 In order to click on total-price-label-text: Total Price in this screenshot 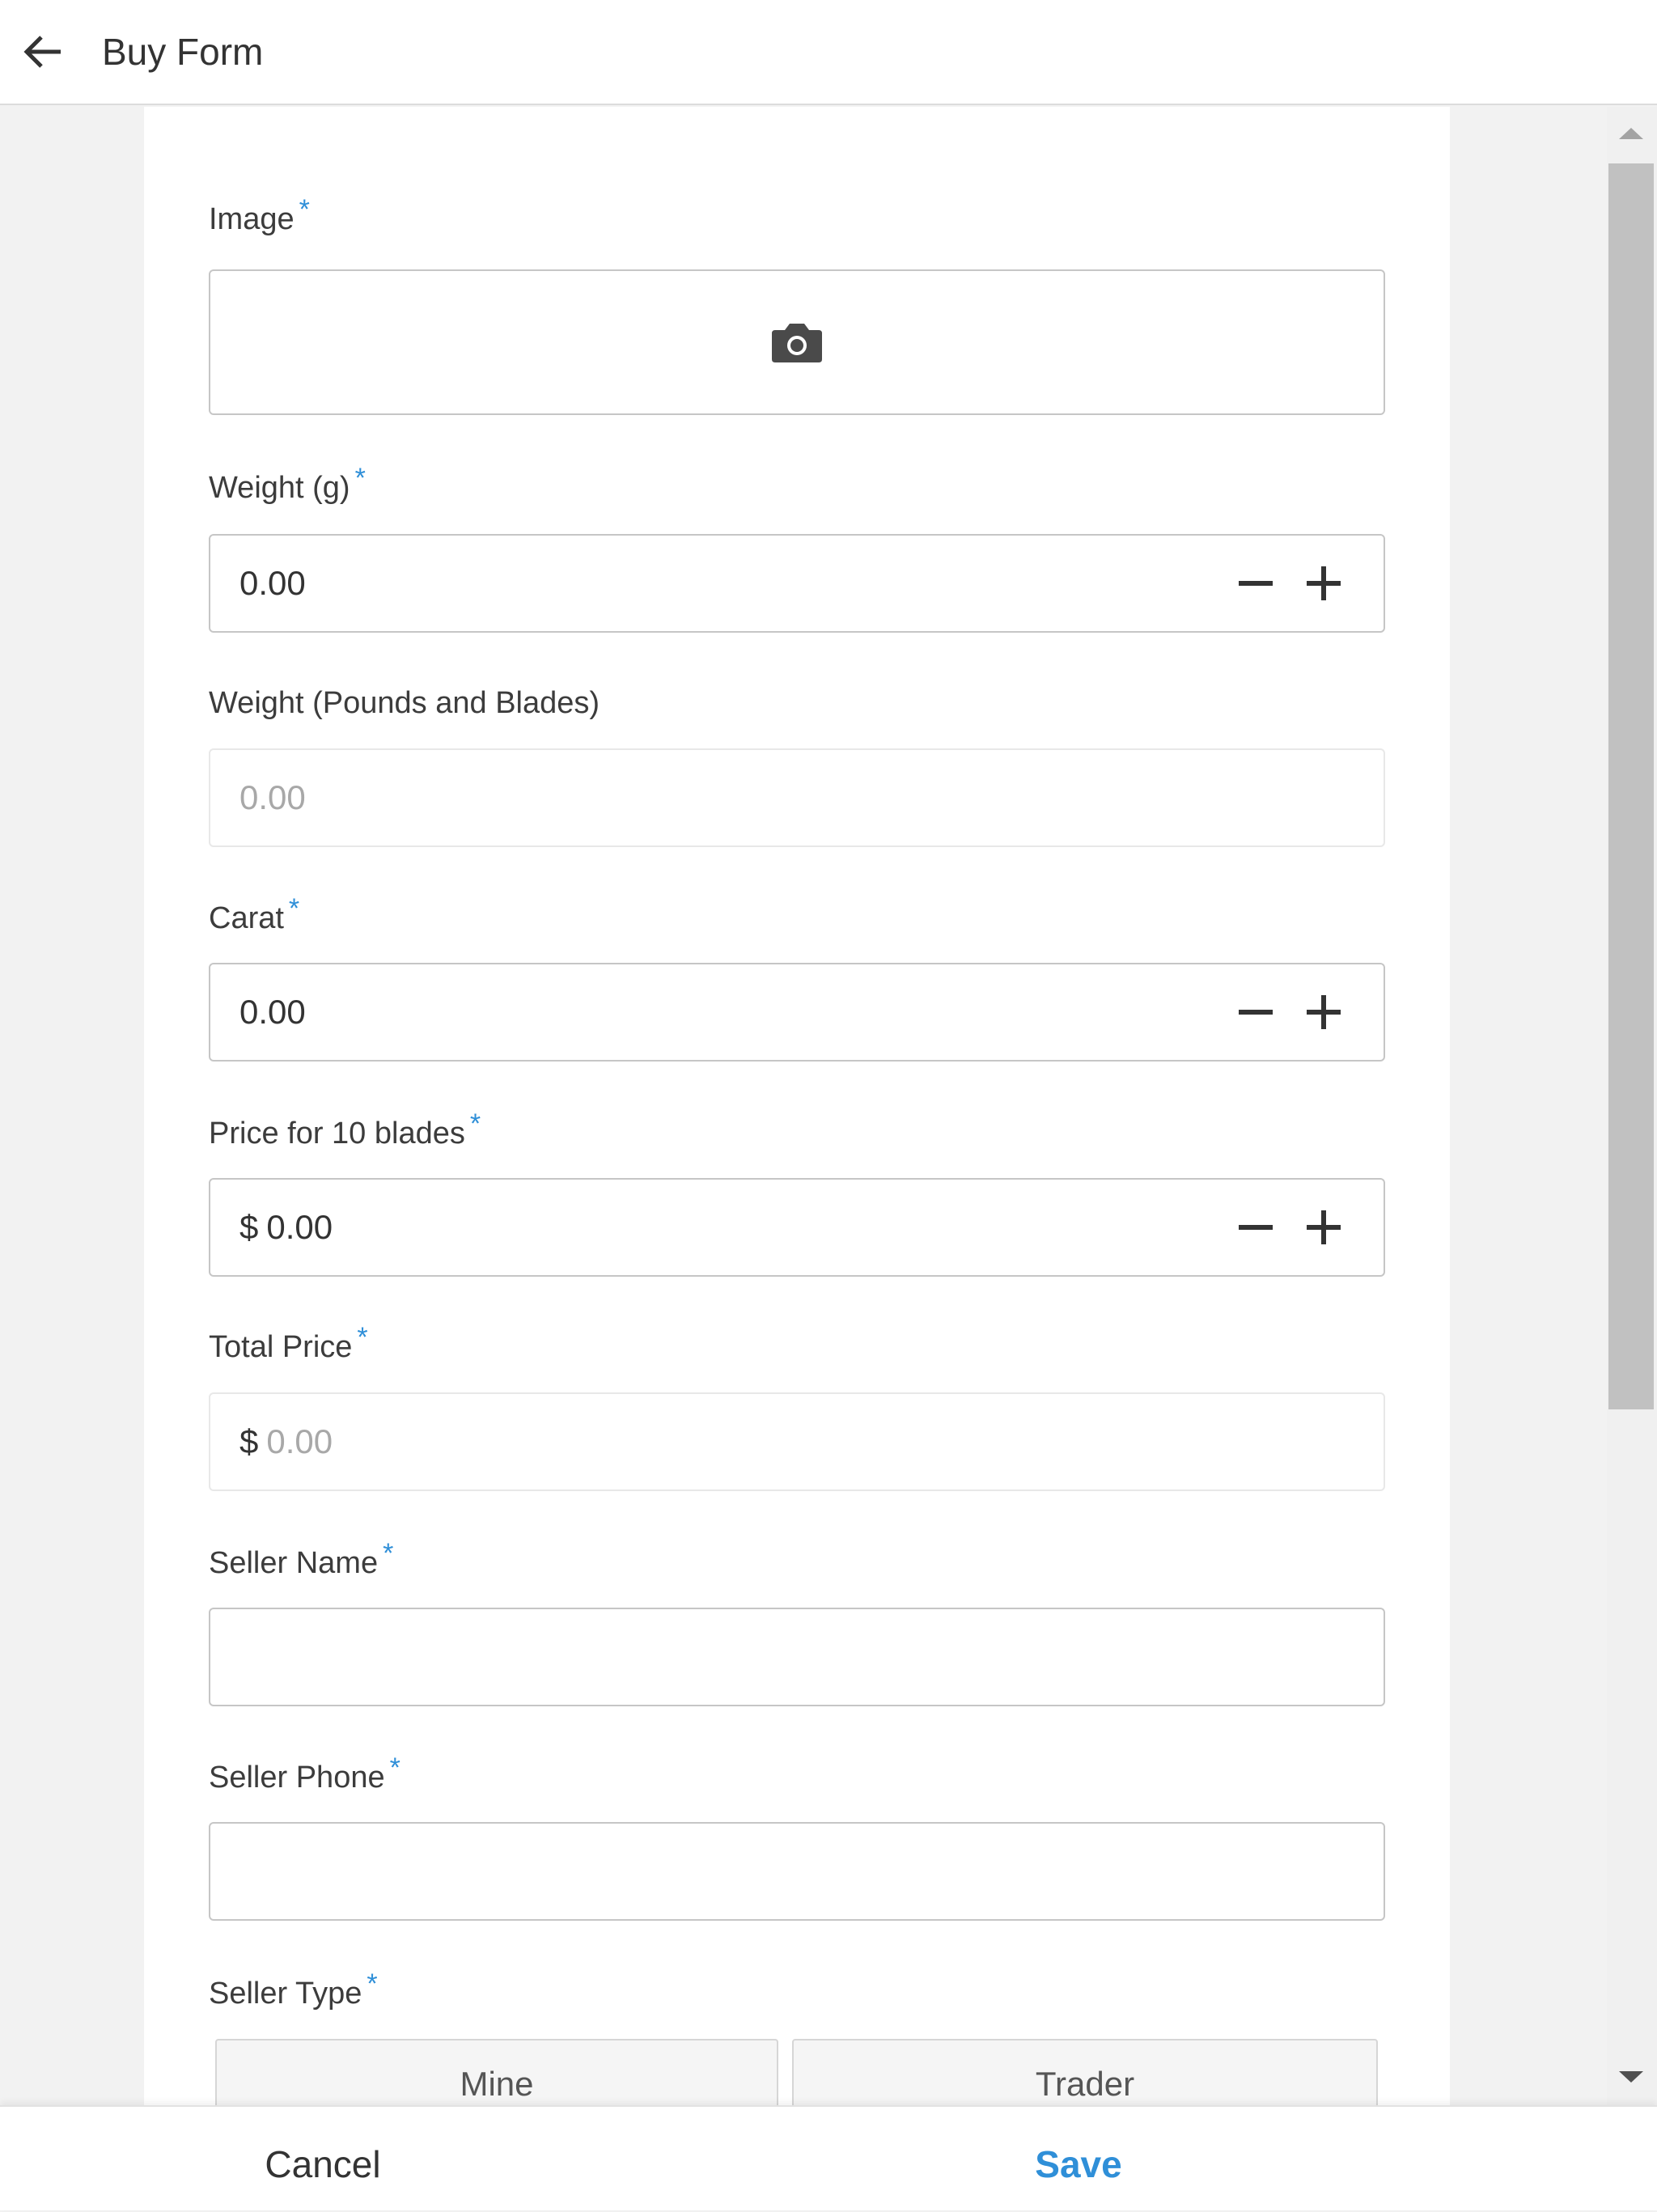, I will do `click(281, 1347)`.